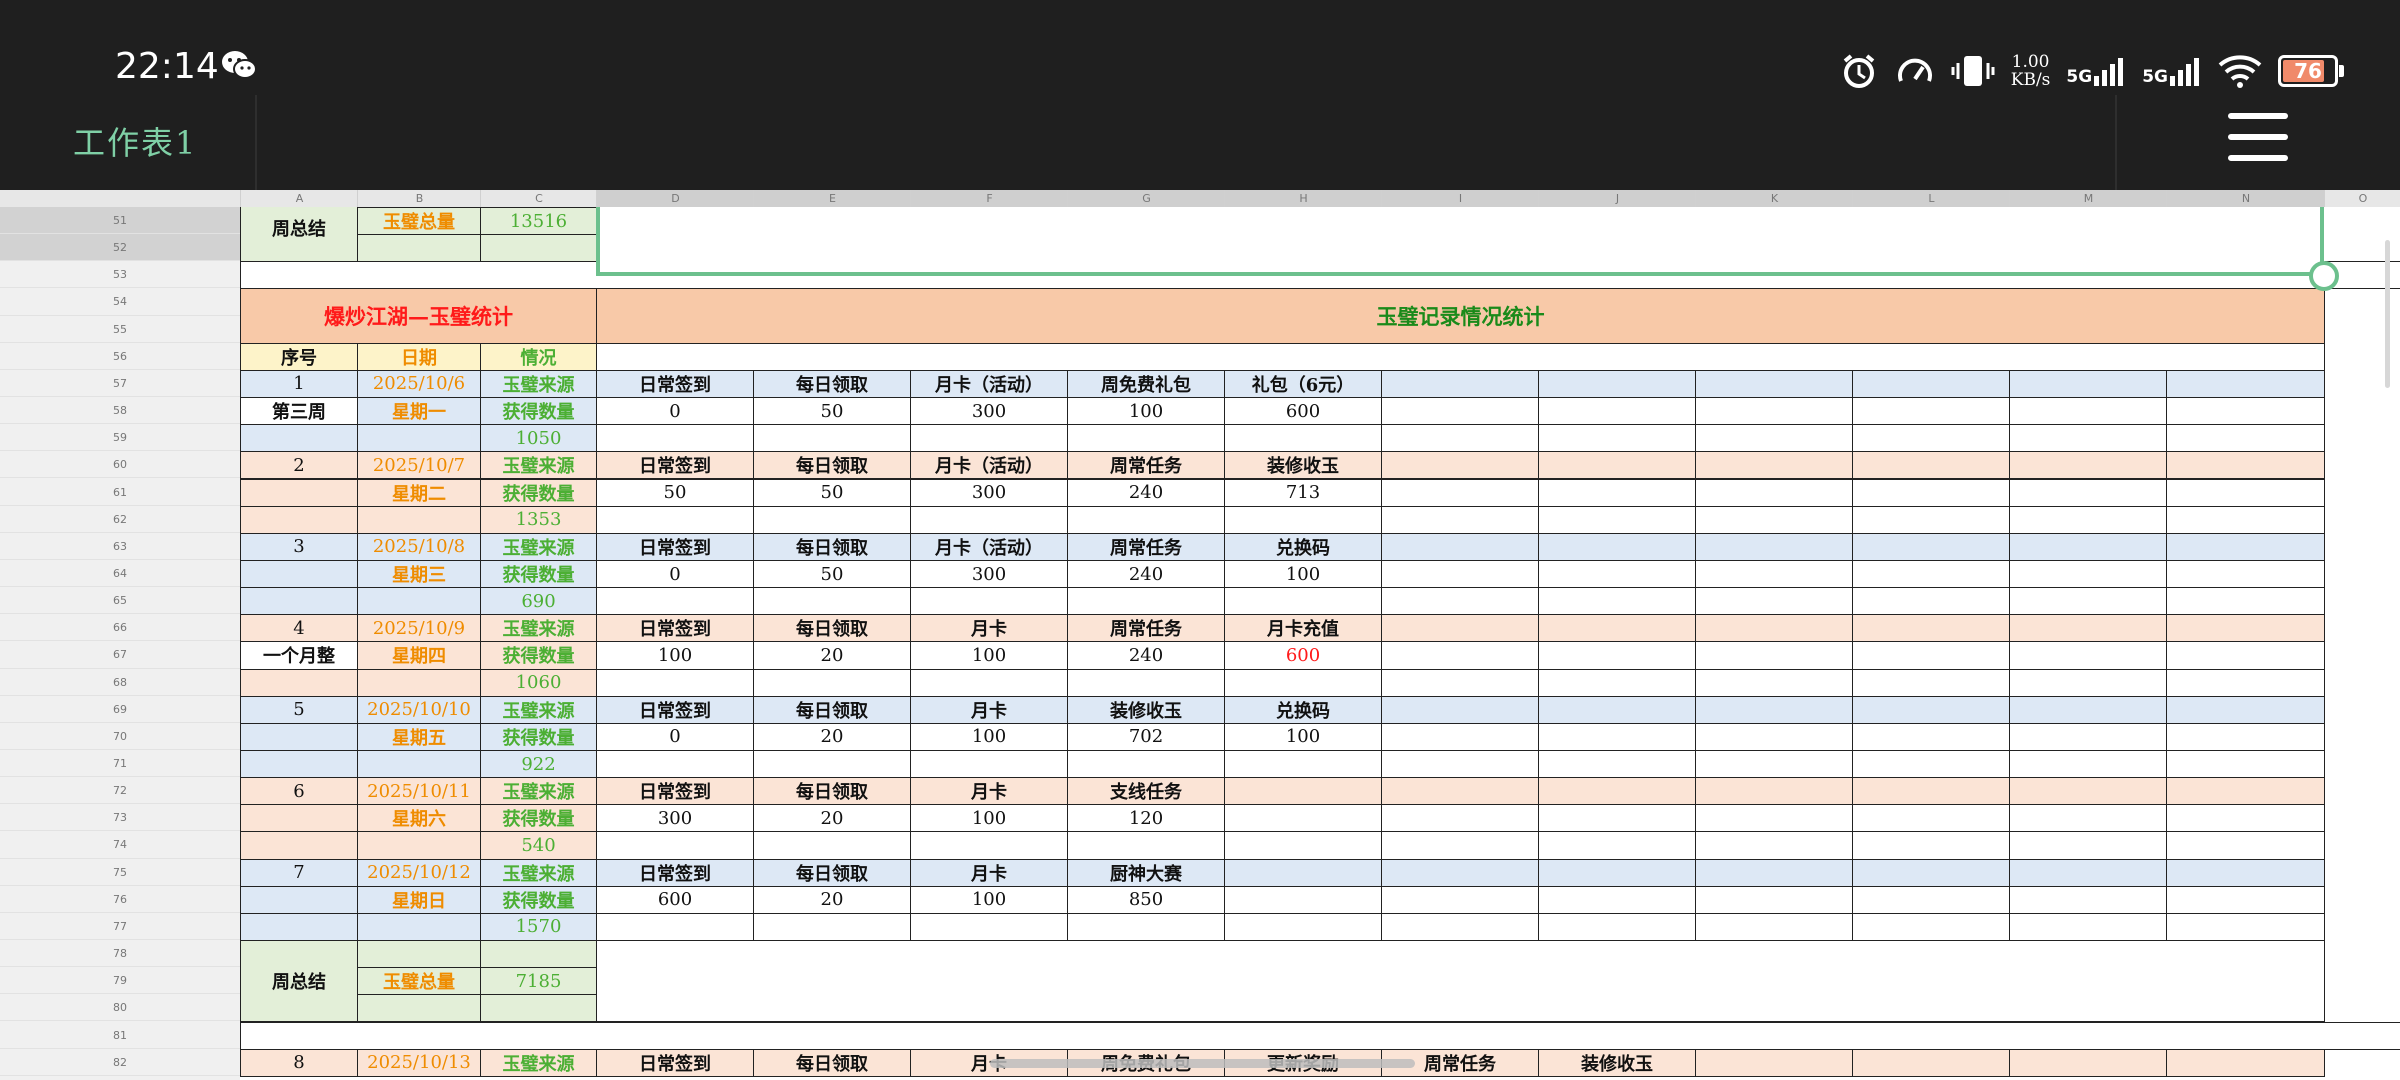 This screenshot has width=2400, height=1080. I want to click on row-header-80: 80, so click(120, 1008).